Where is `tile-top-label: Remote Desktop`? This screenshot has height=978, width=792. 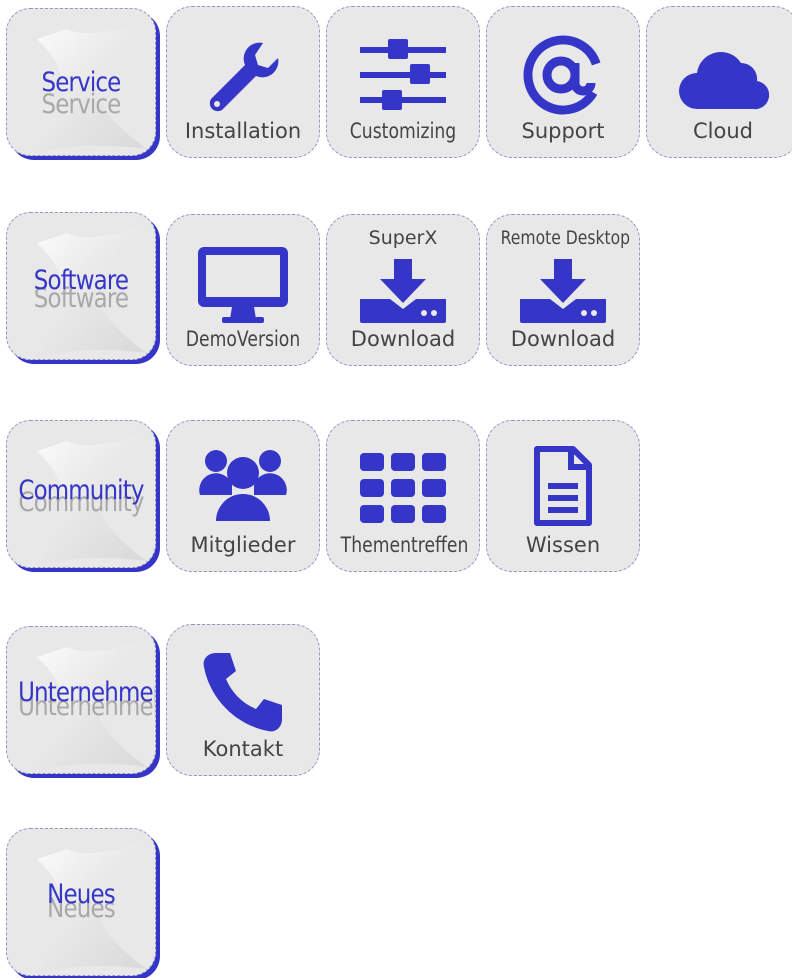
tile-top-label: Remote Desktop is located at coordinates (565, 238).